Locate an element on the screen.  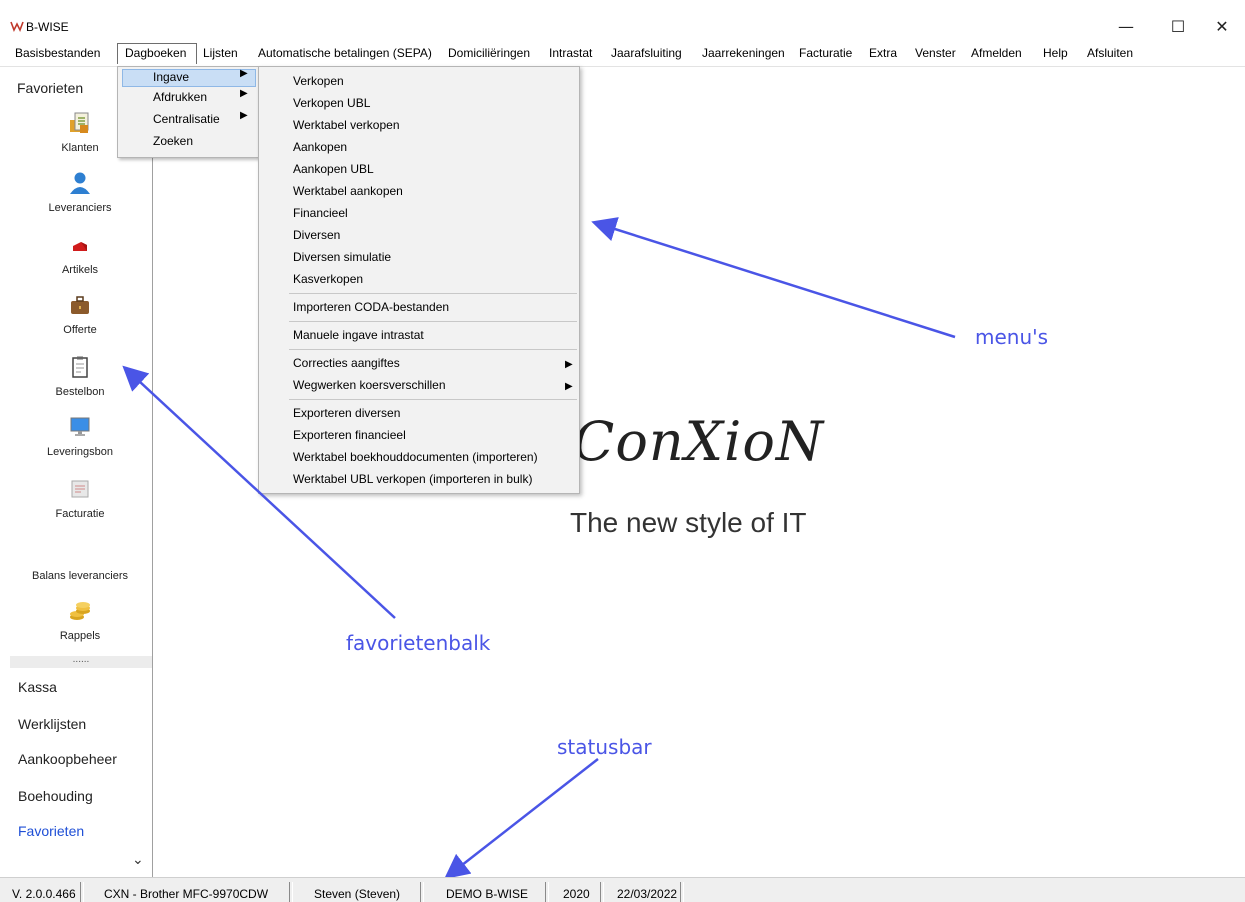
arrow-favorites-bar is located at coordinates (259, 492).